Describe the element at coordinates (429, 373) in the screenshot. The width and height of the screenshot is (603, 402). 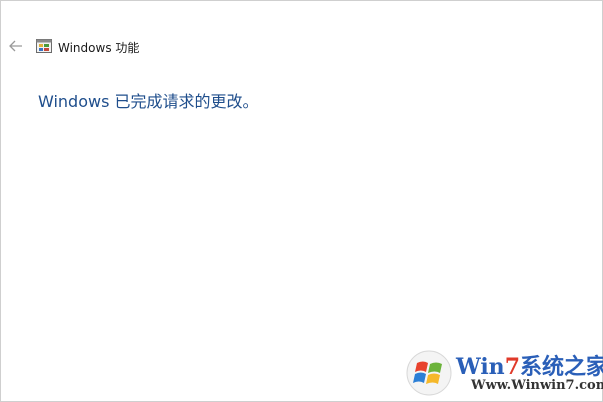
I see `windows-logo-icon` at that location.